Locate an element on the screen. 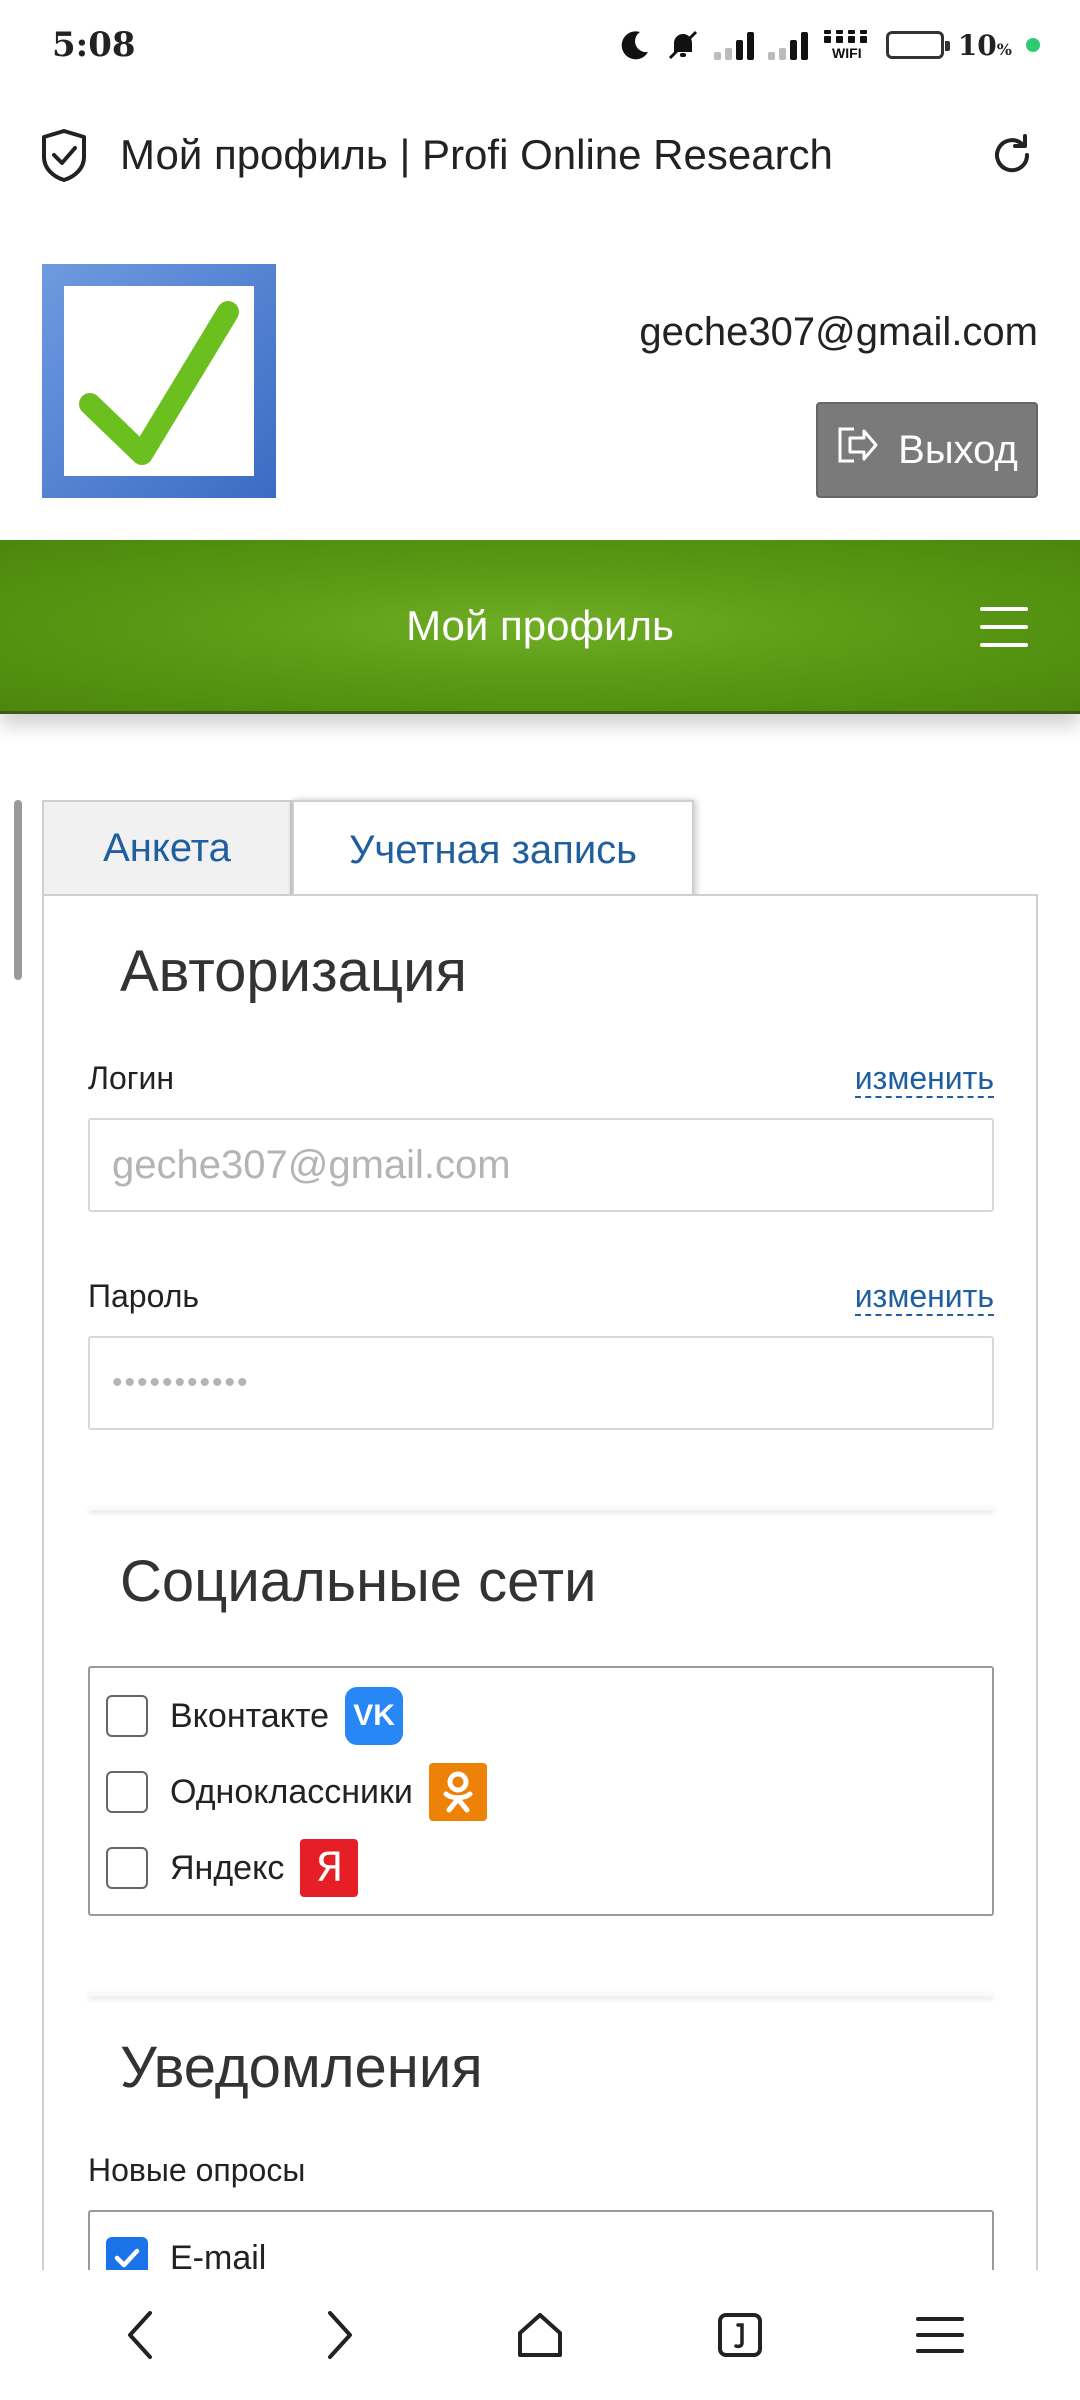  moon-icon is located at coordinates (635, 45).